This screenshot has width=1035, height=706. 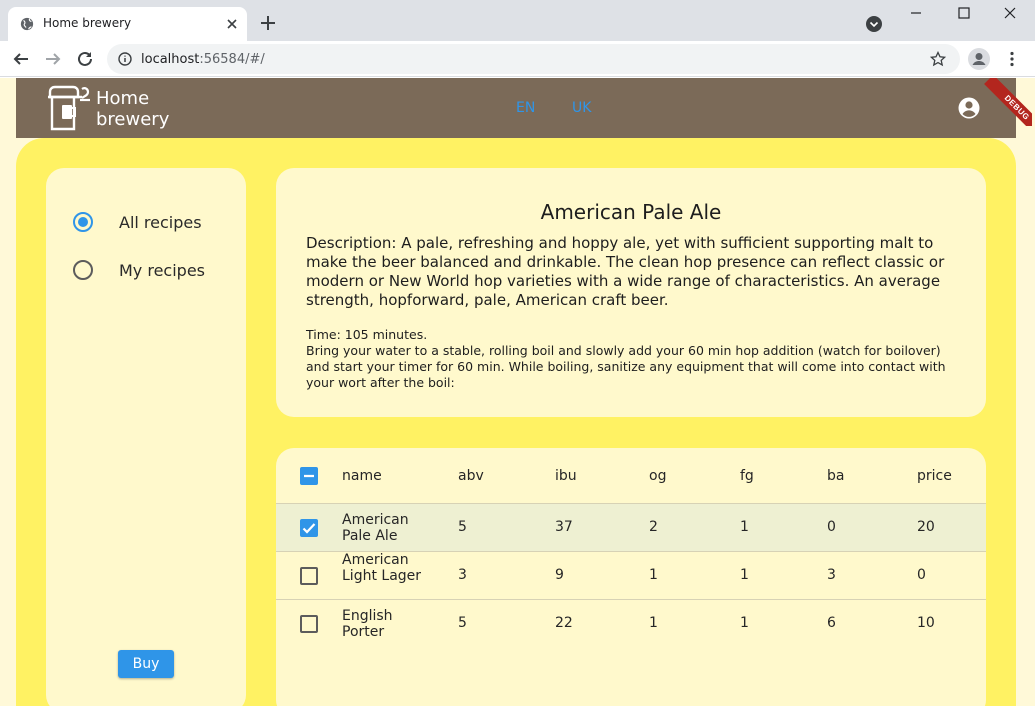 What do you see at coordinates (123, 98) in the screenshot?
I see `brand-line-1: Home` at bounding box center [123, 98].